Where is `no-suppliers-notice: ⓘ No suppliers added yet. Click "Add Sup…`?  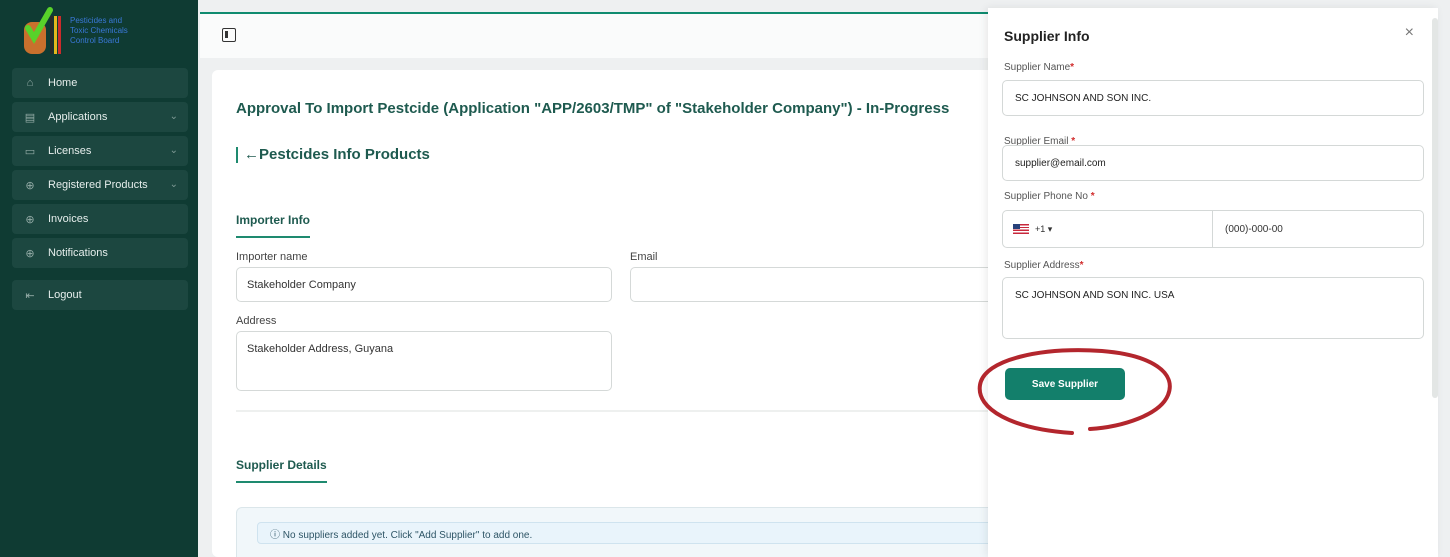 no-suppliers-notice: ⓘ No suppliers added yet. Click "Add Sup… is located at coordinates (627, 533).